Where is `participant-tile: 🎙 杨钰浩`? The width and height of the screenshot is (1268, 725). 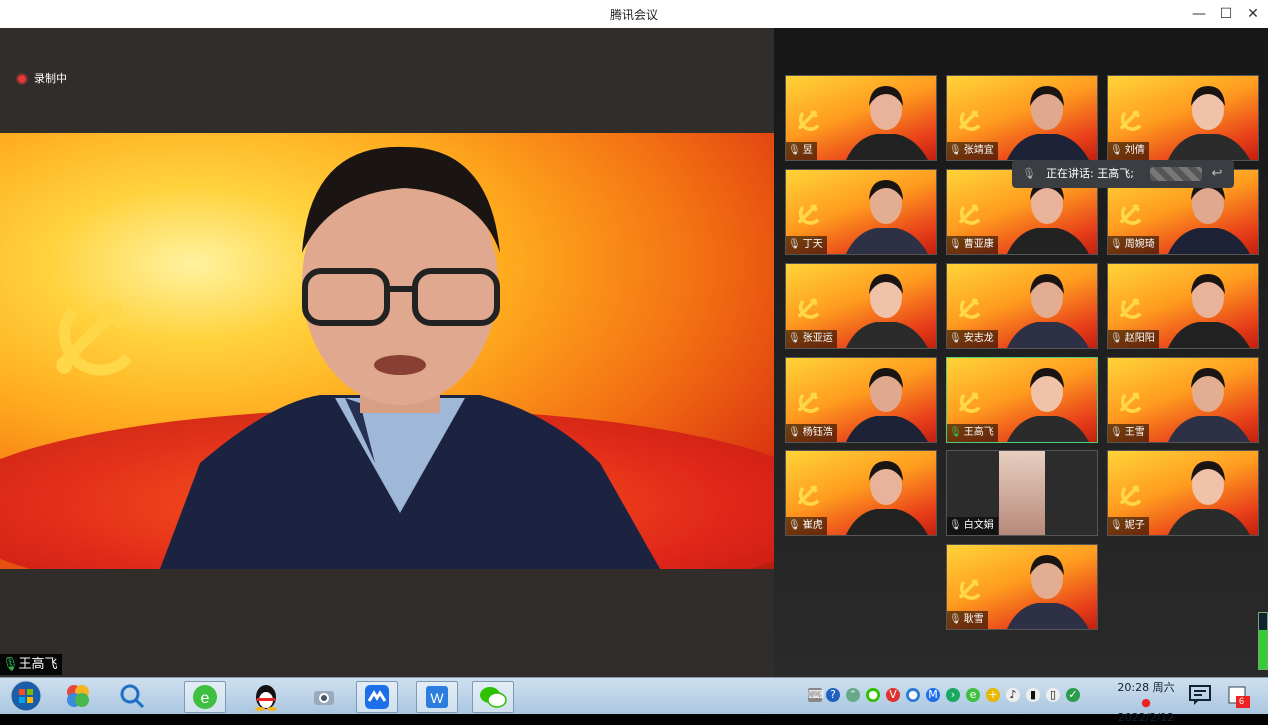 participant-tile: 🎙 杨钰浩 is located at coordinates (861, 400).